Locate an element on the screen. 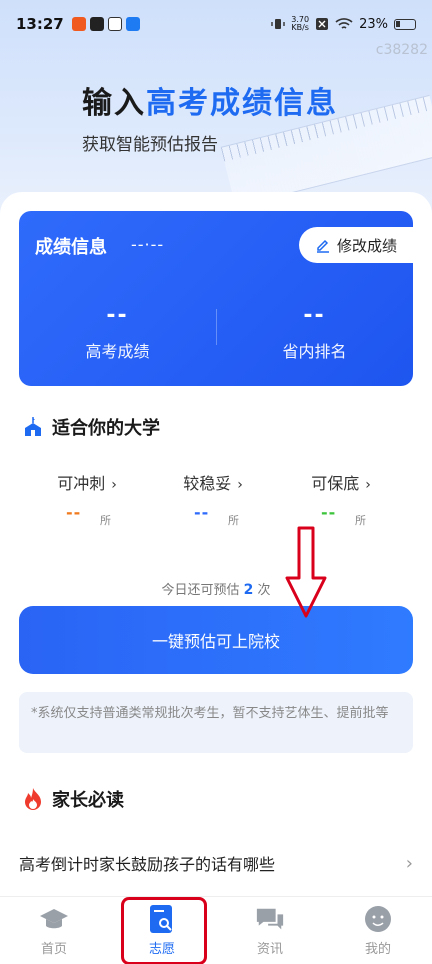 This screenshot has width=432, height=964. score-card-info: --·-- is located at coordinates (148, 244).